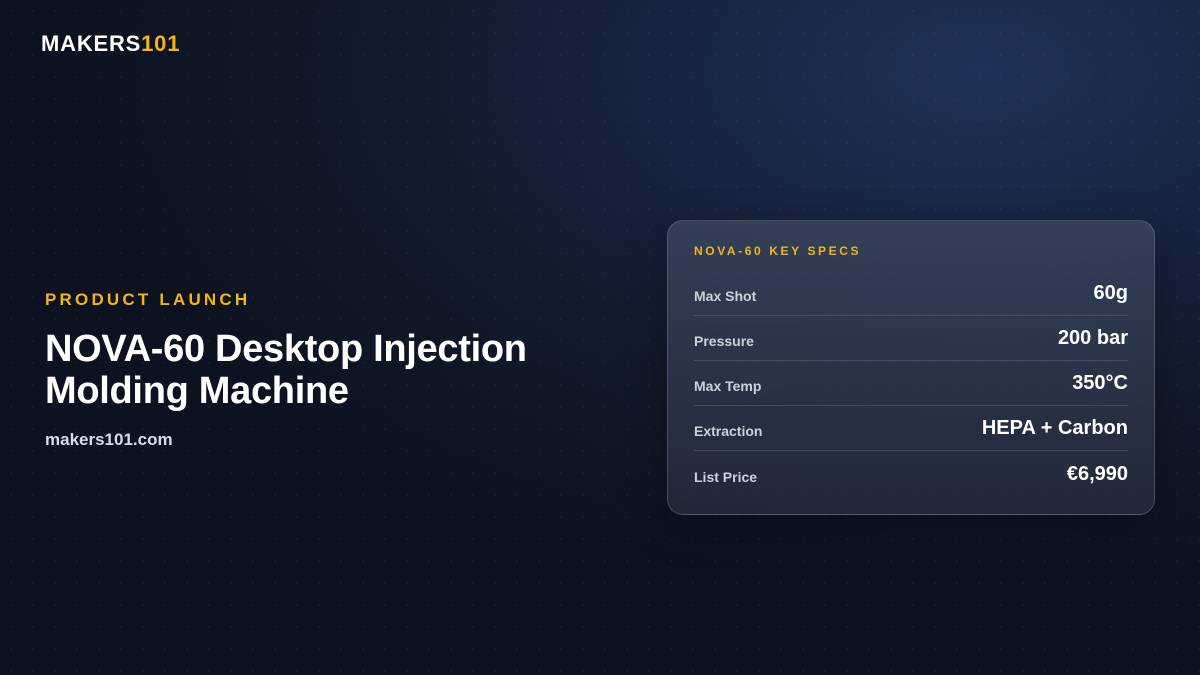  What do you see at coordinates (911, 339) in the screenshot?
I see `spec-row-pressure: Pressure 200 bar` at bounding box center [911, 339].